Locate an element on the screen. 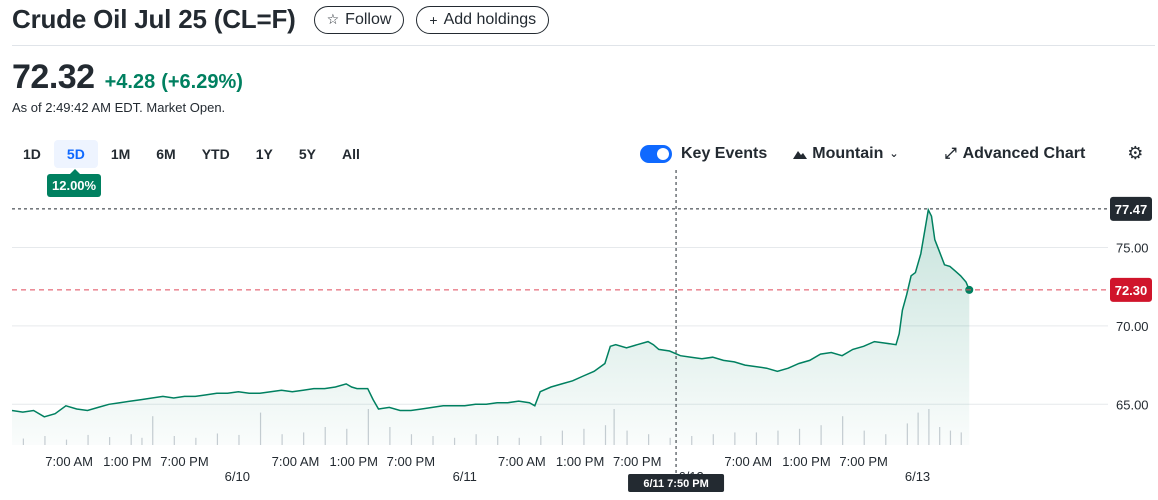 This screenshot has width=1158, height=500. x-date-label: 6/11 is located at coordinates (465, 476).